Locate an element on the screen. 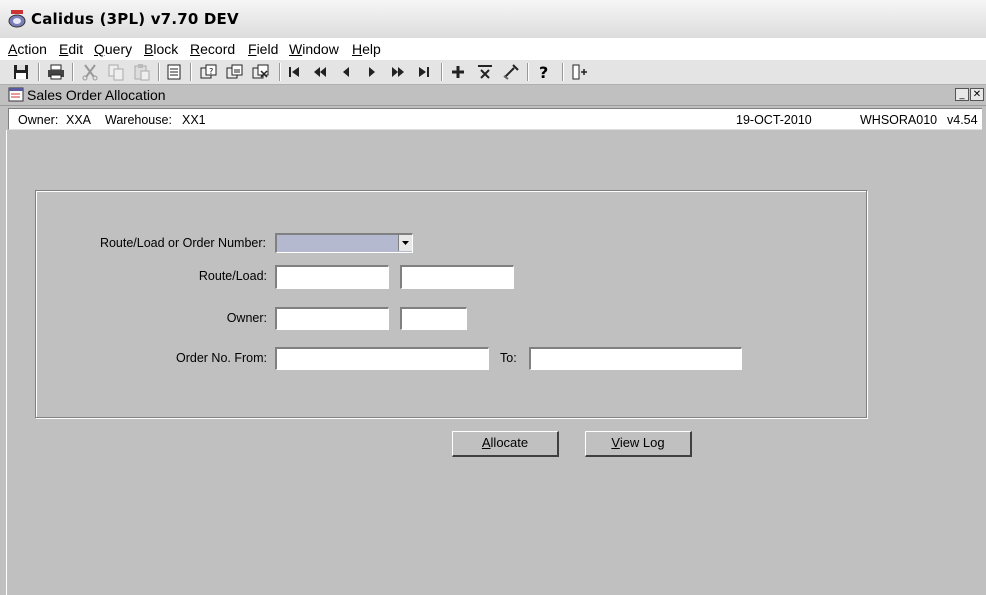 This screenshot has width=986, height=595. subwindow-title: Sales Order Allocation is located at coordinates (96, 95).